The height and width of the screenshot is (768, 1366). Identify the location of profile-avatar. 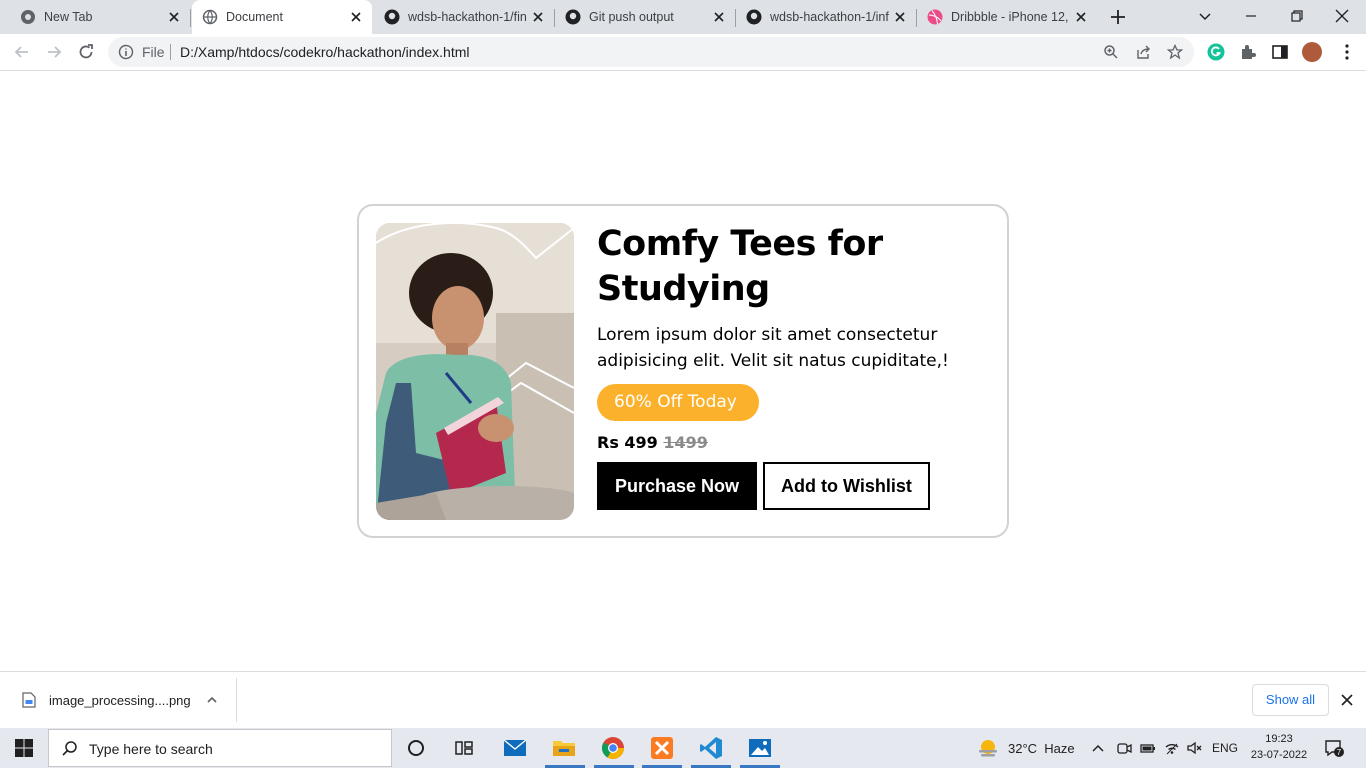
(1312, 52).